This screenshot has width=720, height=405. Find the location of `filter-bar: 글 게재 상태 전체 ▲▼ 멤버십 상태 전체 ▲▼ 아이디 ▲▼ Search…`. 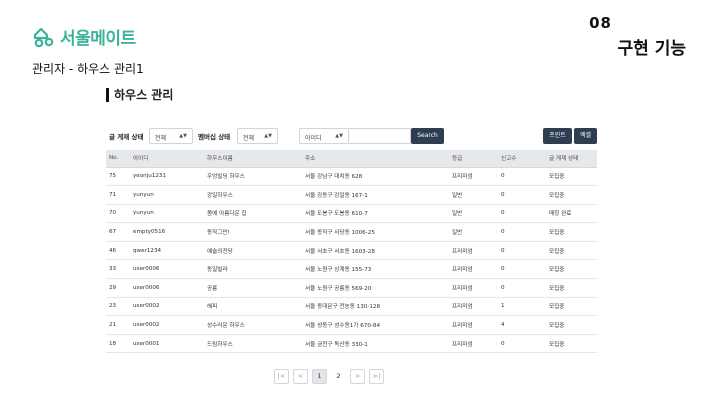

filter-bar: 글 게재 상태 전체 ▲▼ 멤버십 상태 전체 ▲▼ 아이디 ▲▼ Search… is located at coordinates (352, 136).